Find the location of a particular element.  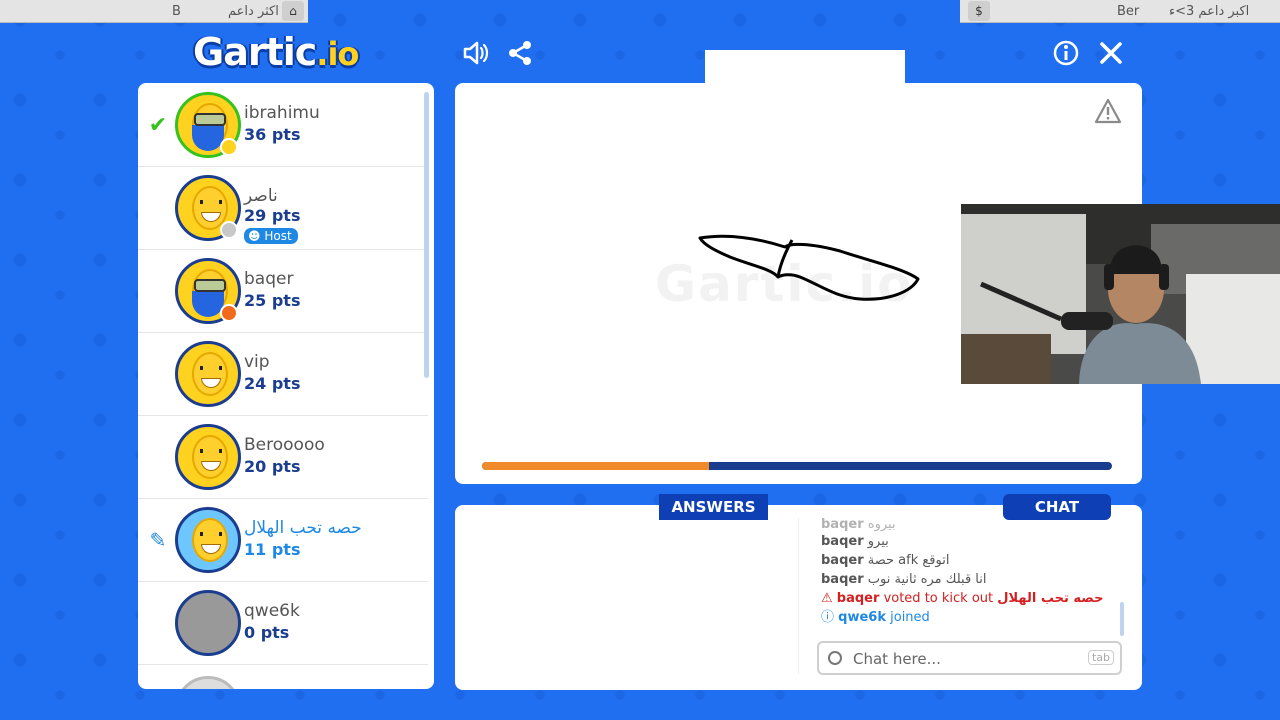

player-points: 0 pts is located at coordinates (267, 632).